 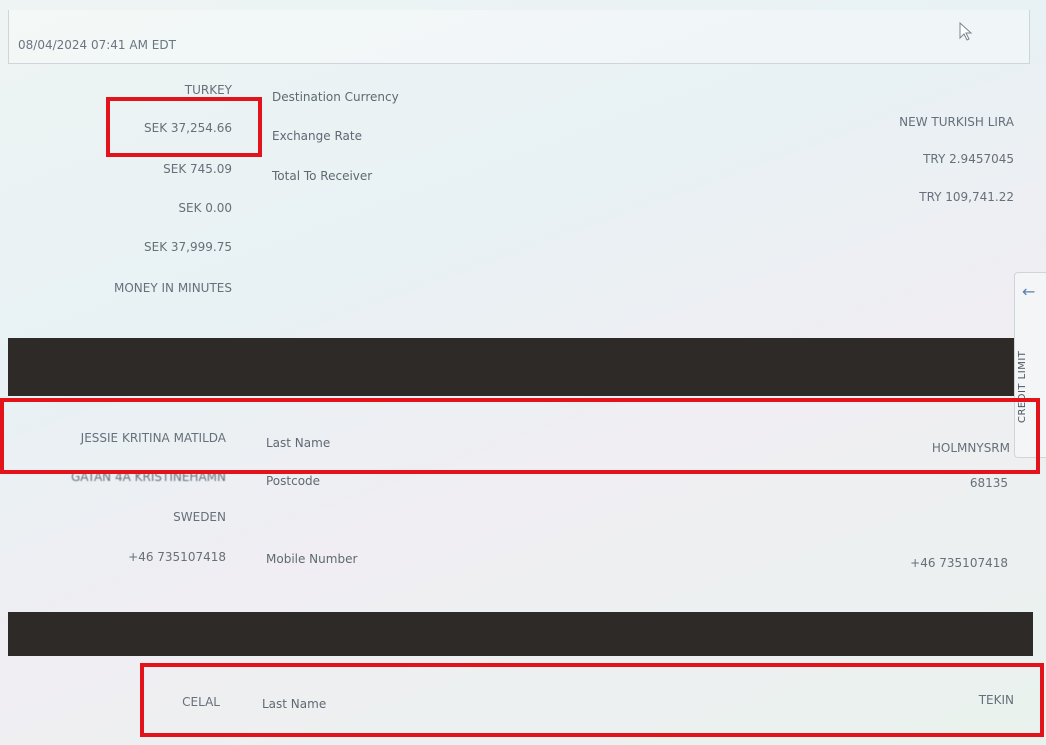 I want to click on highlight-box-amount, so click(x=184, y=127).